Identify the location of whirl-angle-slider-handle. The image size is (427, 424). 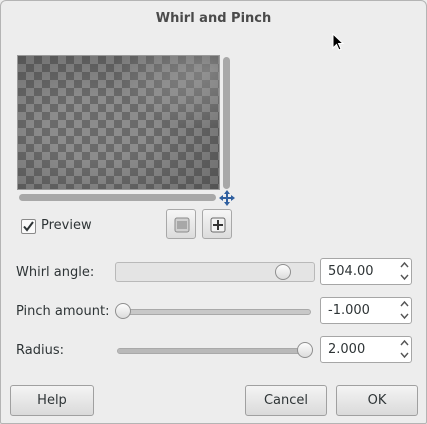
(283, 272).